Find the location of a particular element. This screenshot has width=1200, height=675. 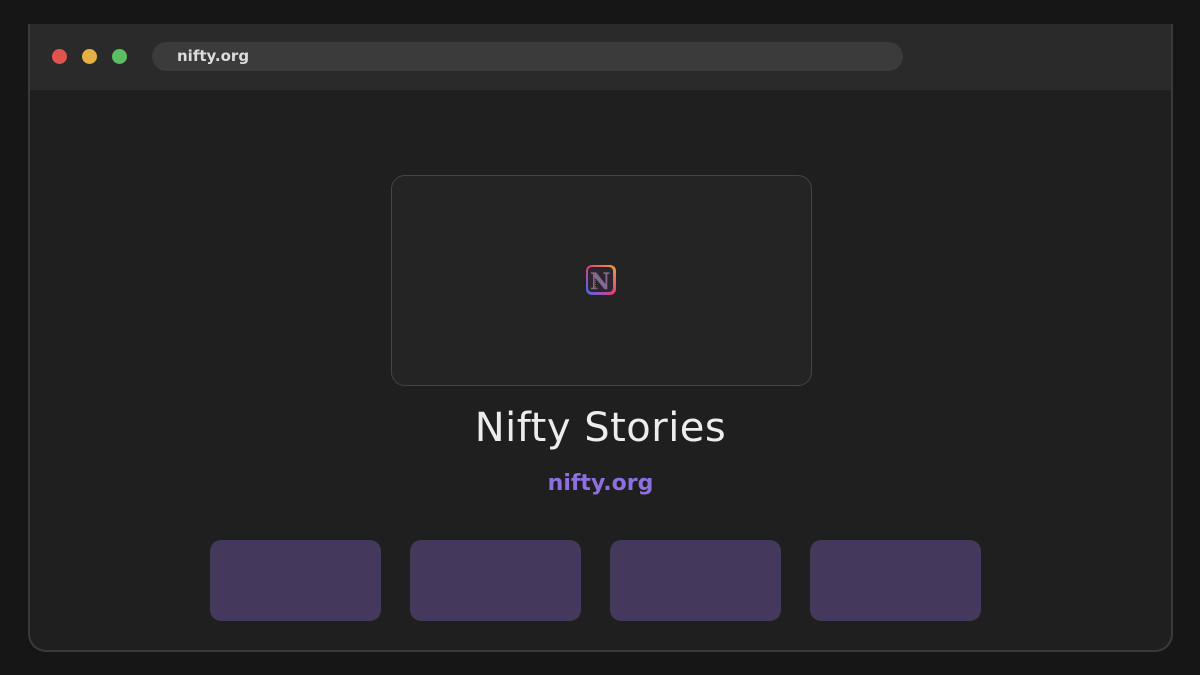

address-bar: nifty.org is located at coordinates (527, 56).